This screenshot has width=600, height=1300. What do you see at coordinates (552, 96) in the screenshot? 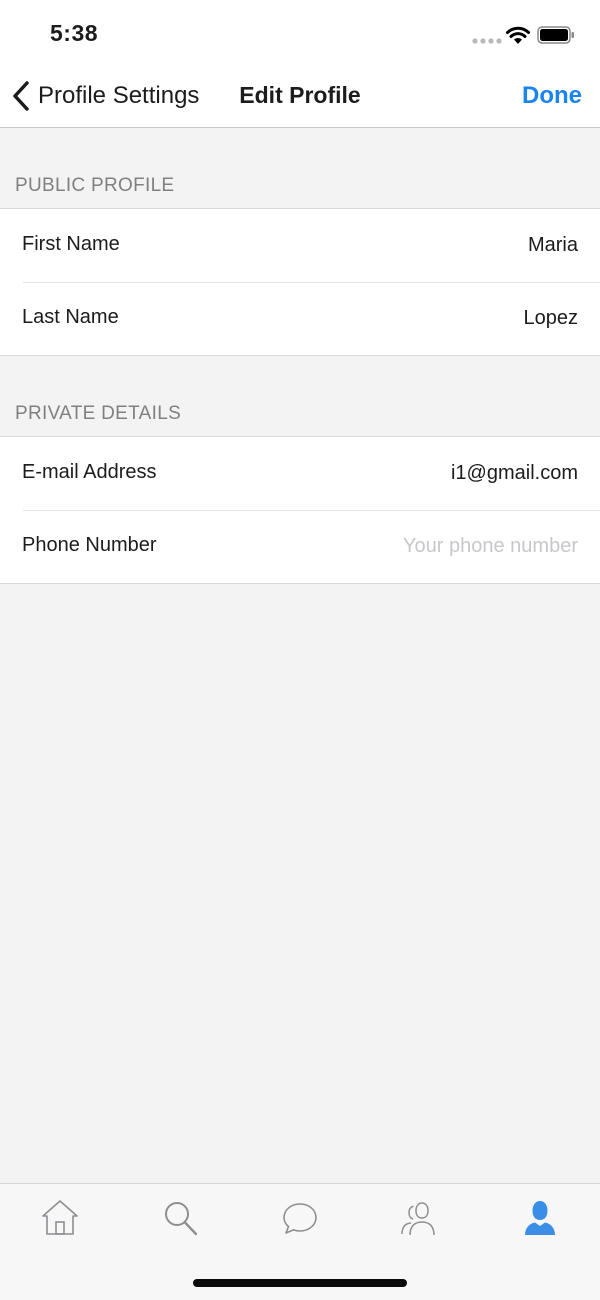
I see `done-button: Done` at bounding box center [552, 96].